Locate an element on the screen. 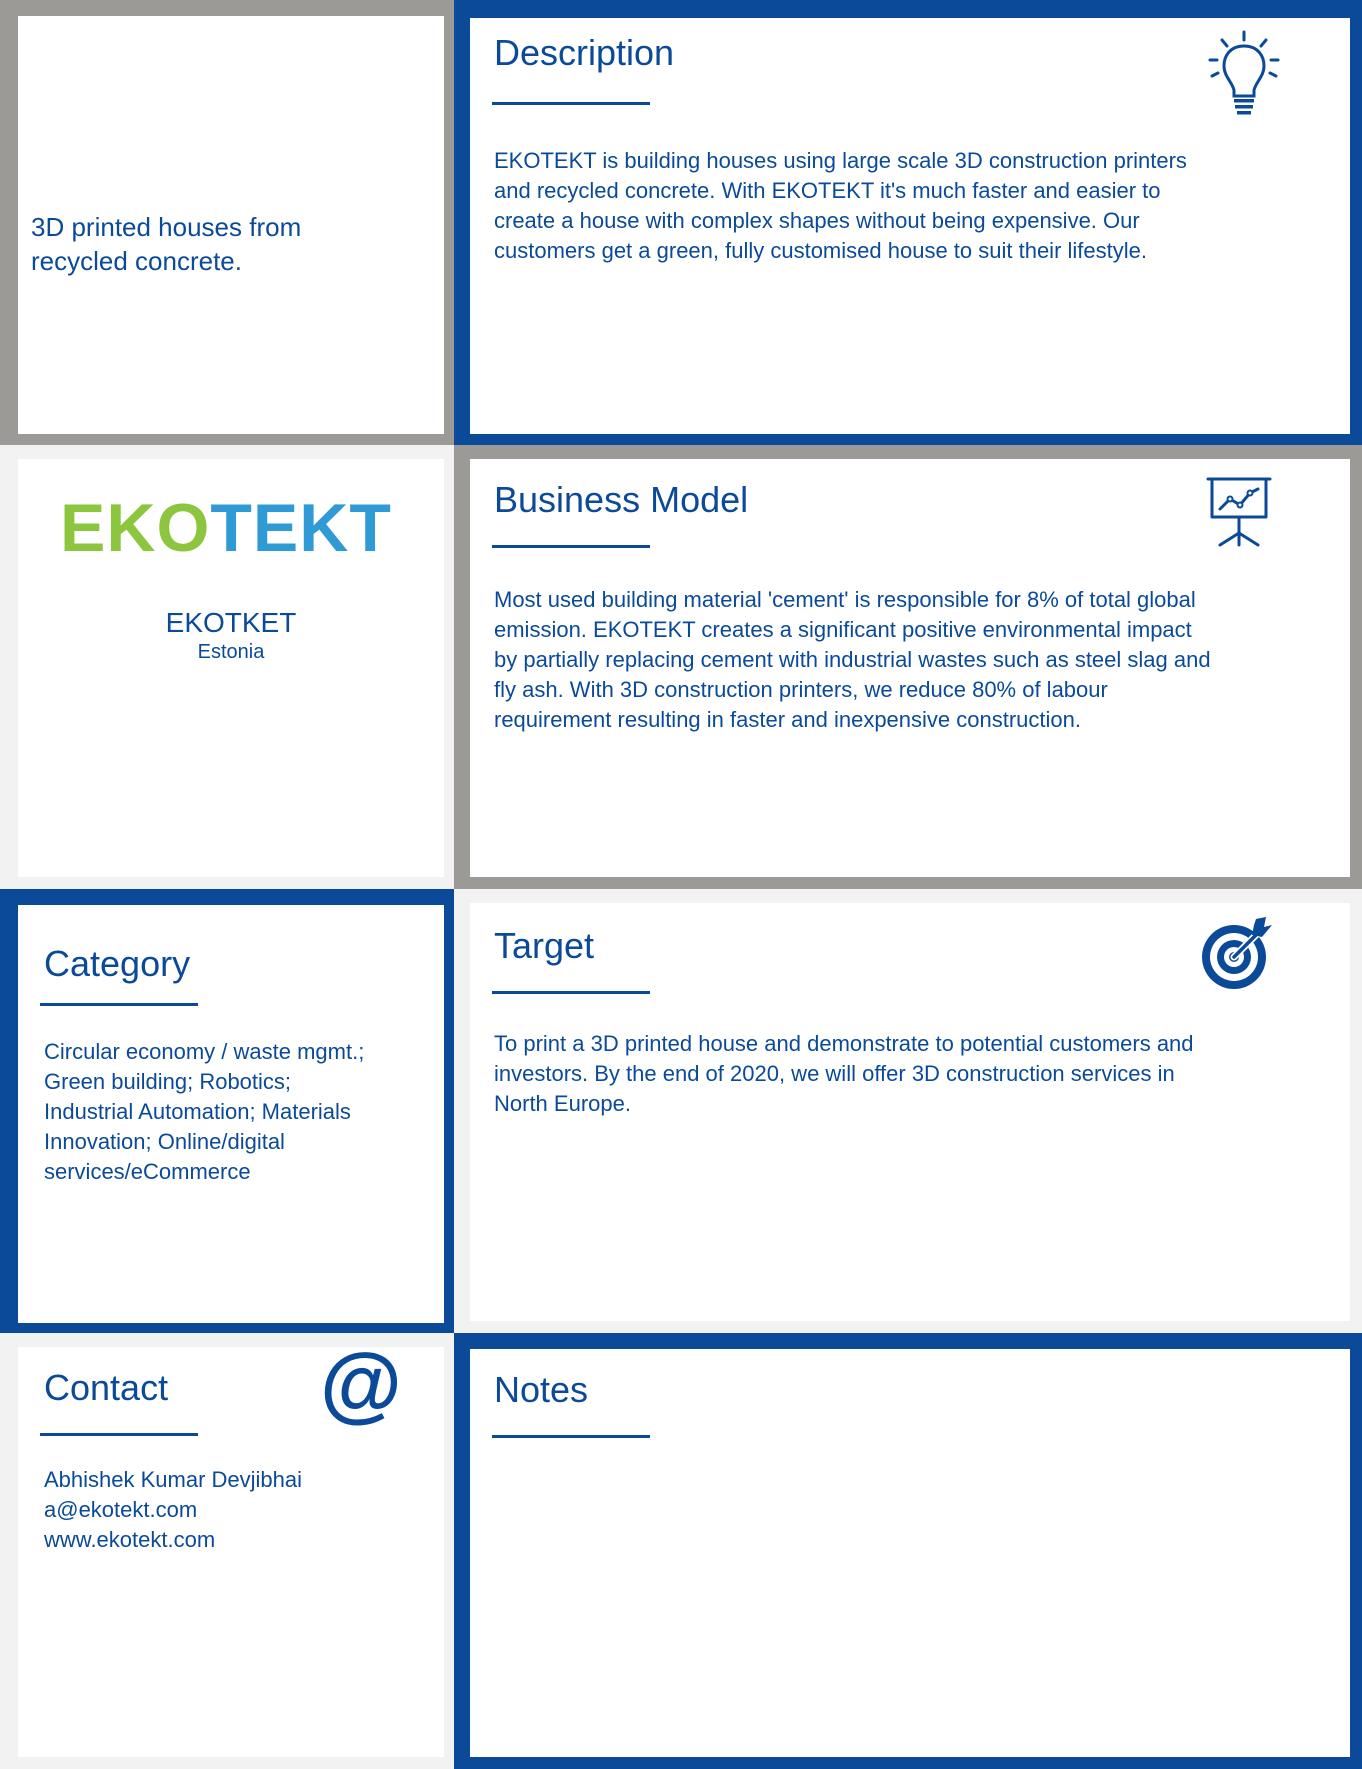 The width and height of the screenshot is (1362, 1769). contact-email: a@ekotekt.com is located at coordinates (173, 1510).